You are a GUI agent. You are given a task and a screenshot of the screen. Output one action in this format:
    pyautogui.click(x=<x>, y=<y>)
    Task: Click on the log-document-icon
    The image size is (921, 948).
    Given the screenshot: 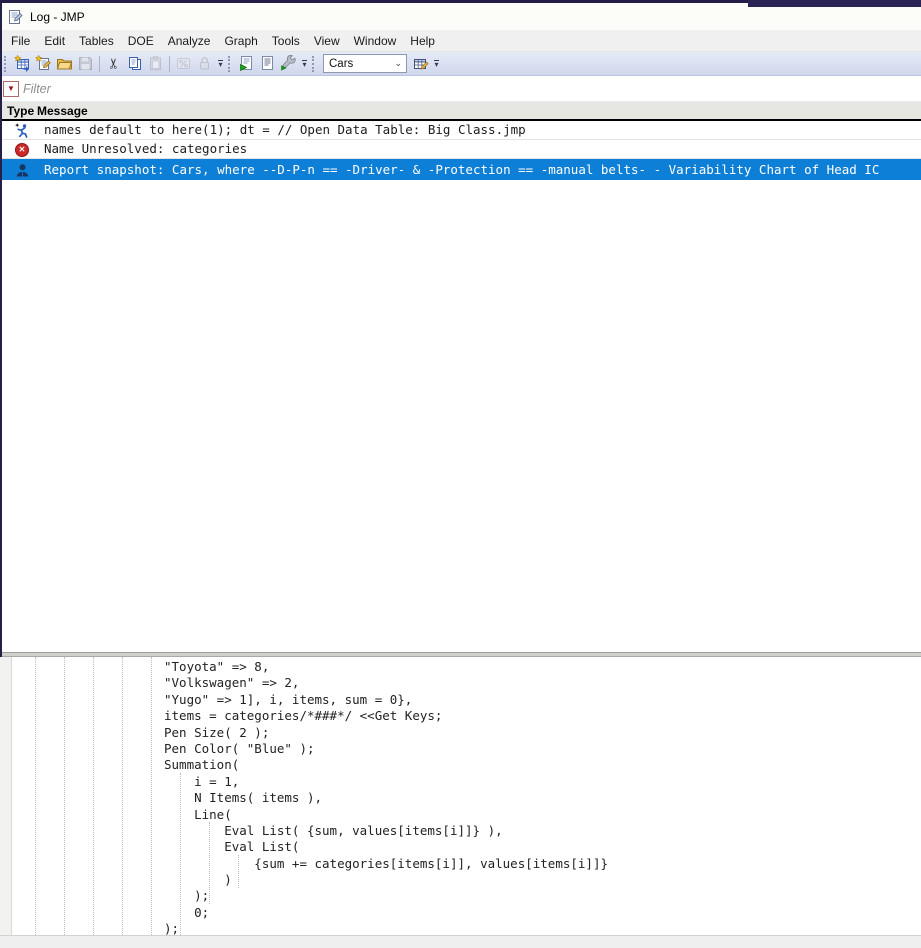 What is the action you would take?
    pyautogui.click(x=15, y=17)
    